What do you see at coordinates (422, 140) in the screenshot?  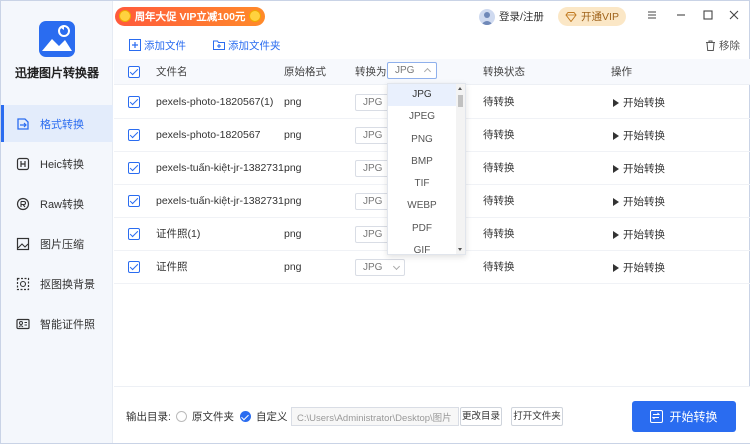 I see `dropdown-option-png: PNG` at bounding box center [422, 140].